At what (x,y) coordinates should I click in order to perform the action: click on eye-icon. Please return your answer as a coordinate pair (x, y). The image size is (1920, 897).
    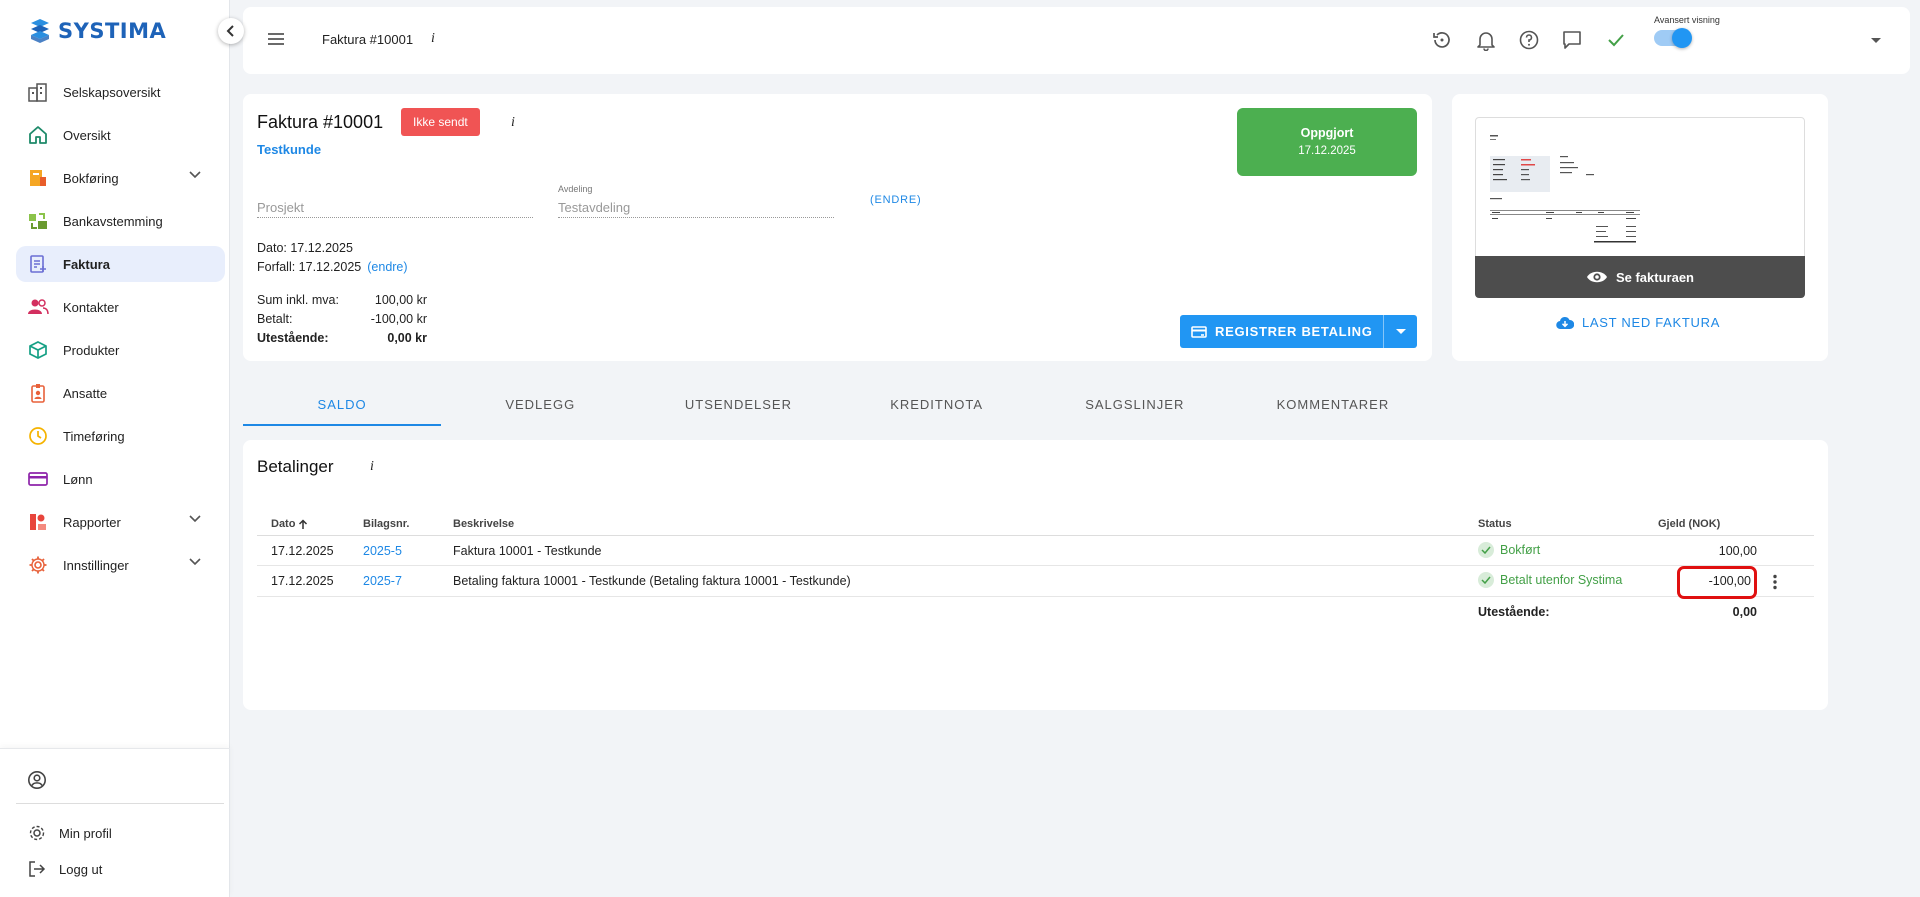
    Looking at the image, I should click on (1596, 277).